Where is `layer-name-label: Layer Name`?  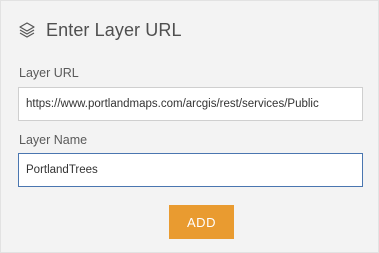
layer-name-label: Layer Name is located at coordinates (53, 140).